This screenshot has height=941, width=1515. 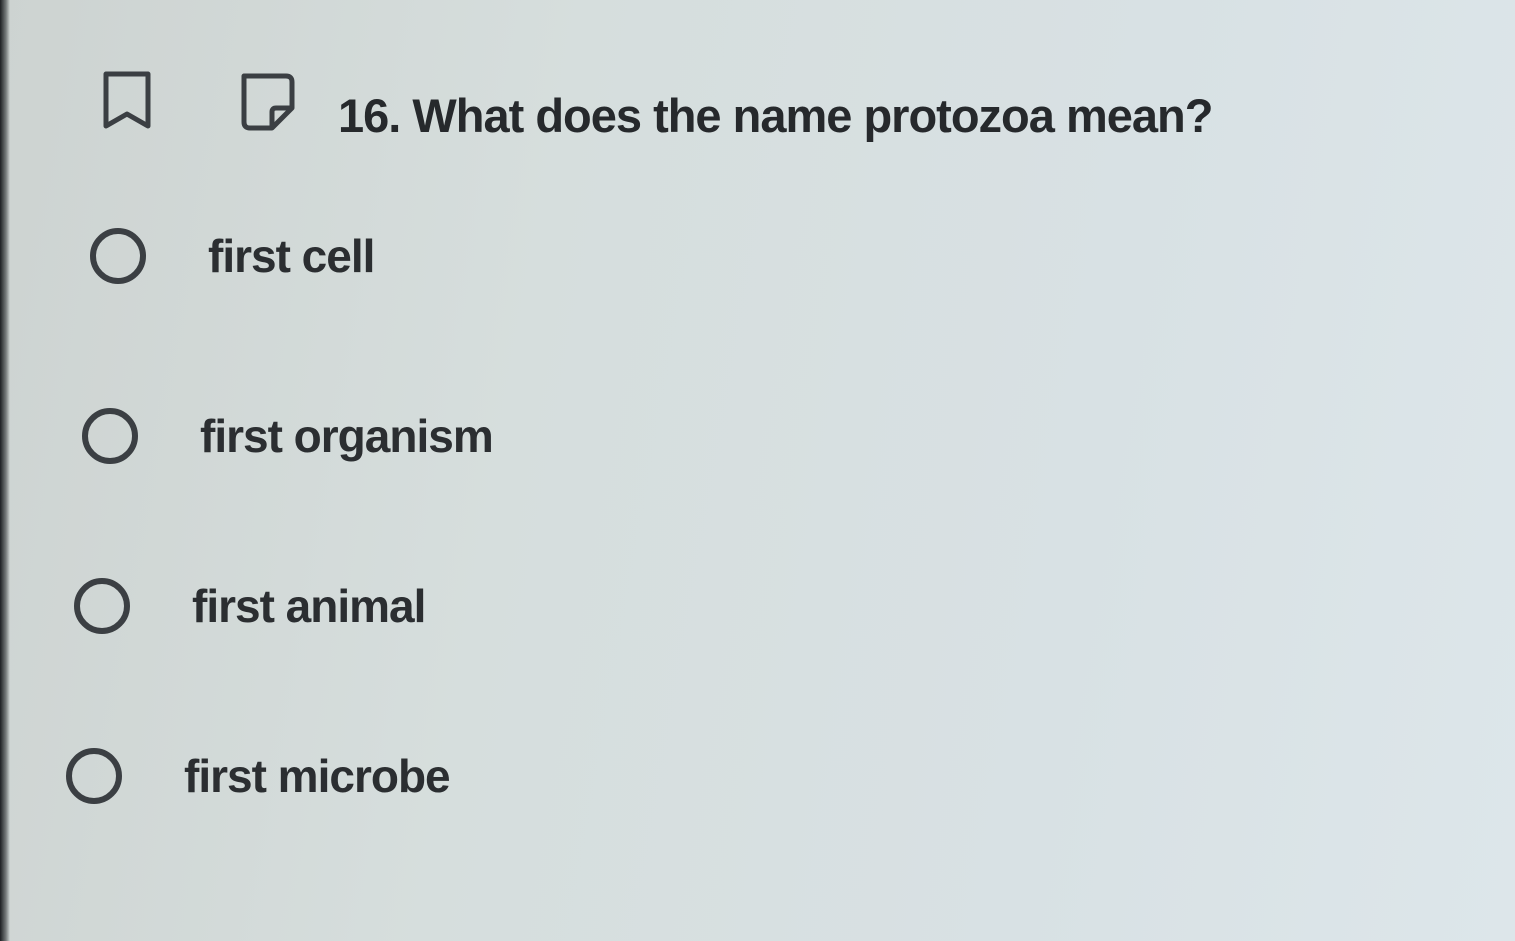 What do you see at coordinates (317, 776) in the screenshot?
I see `answer-option-label: first microbe` at bounding box center [317, 776].